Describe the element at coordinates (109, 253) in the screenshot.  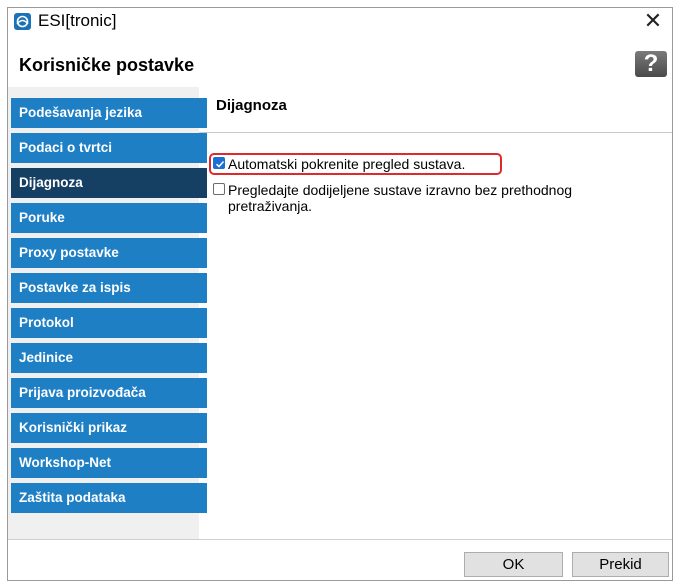
I see `sidebar-item-proxy-settings: Proxy postavke` at that location.